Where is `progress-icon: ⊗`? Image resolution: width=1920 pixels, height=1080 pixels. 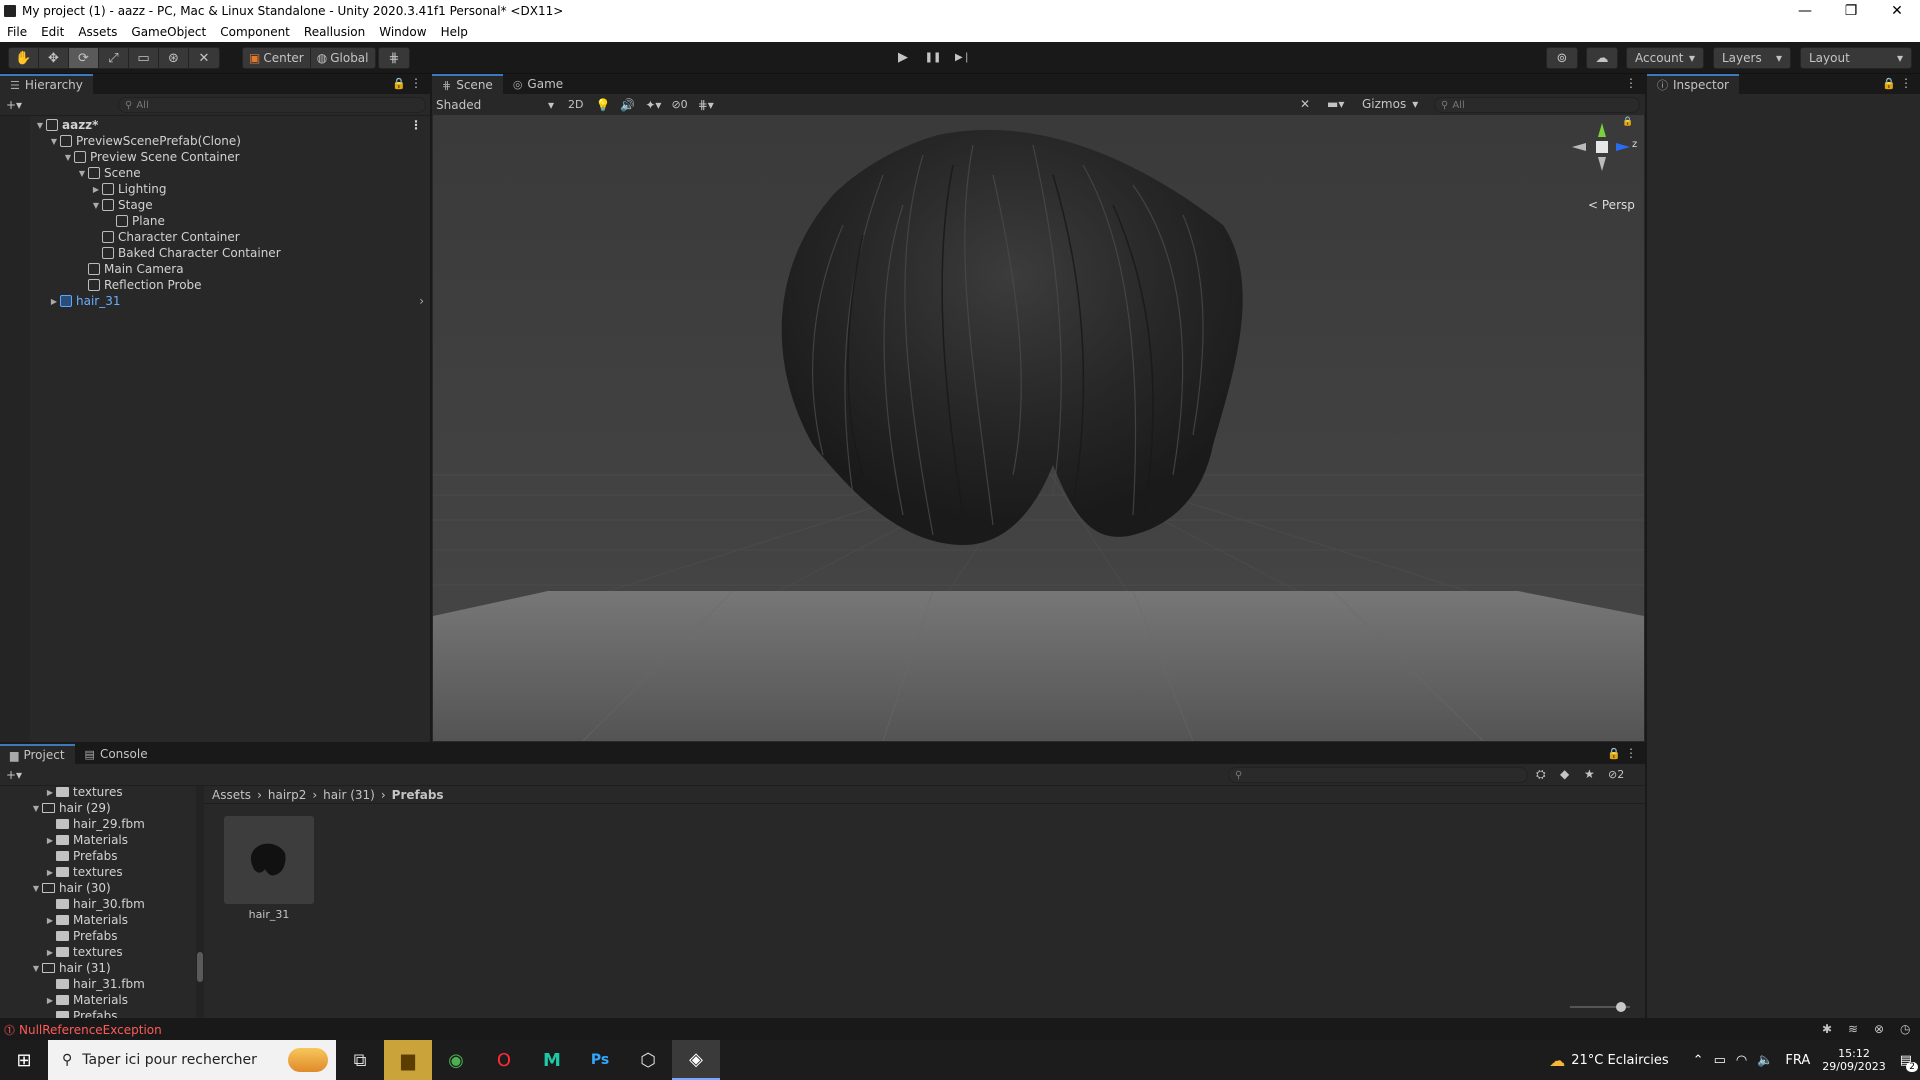 progress-icon: ⊗ is located at coordinates (1879, 1029).